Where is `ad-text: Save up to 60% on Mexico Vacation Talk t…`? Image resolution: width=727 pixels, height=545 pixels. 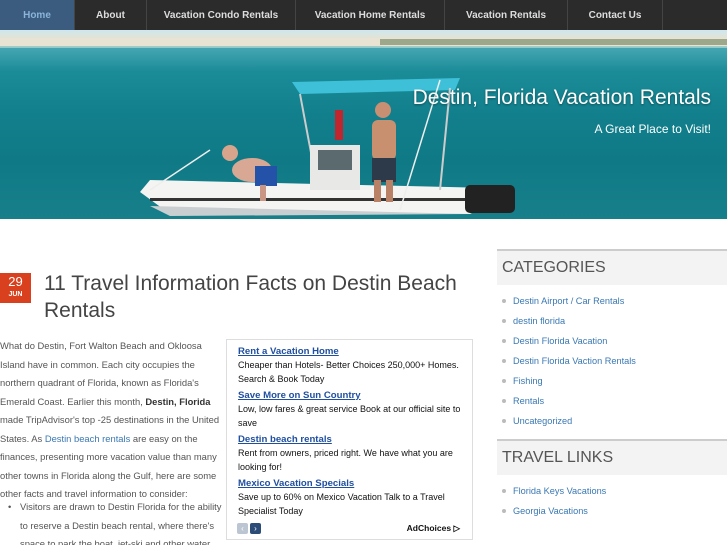
ad-text: Save up to 60% on Mexico Vacation Talk t… is located at coordinates (341, 504).